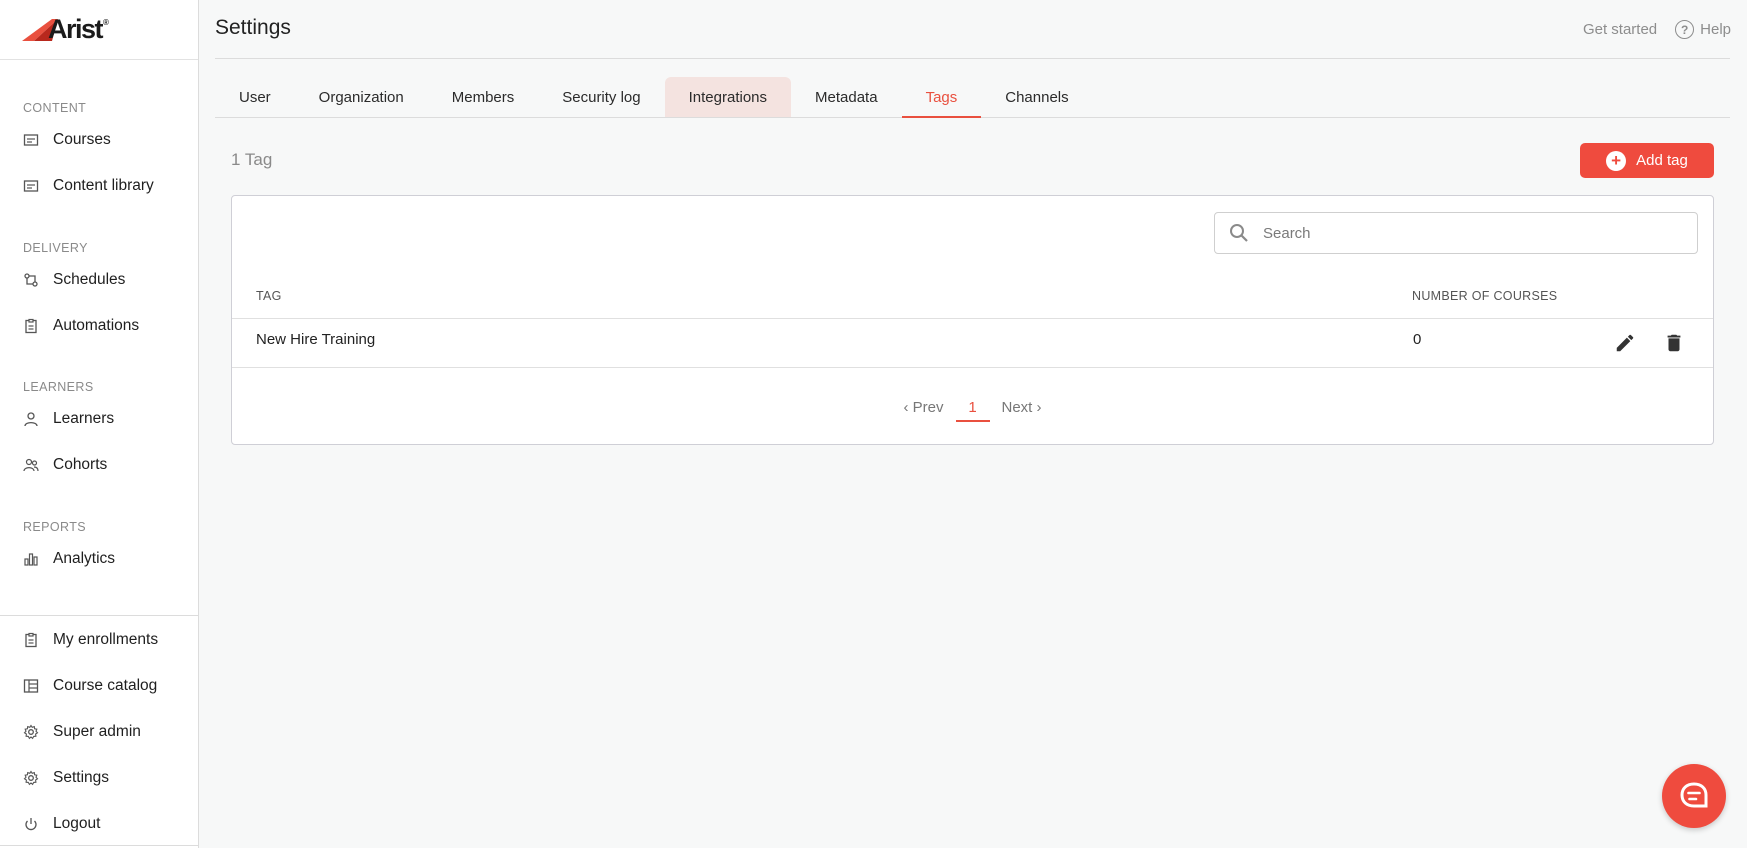 Image resolution: width=1747 pixels, height=848 pixels. What do you see at coordinates (1662, 160) in the screenshot?
I see `add-tag-label: Add tag` at bounding box center [1662, 160].